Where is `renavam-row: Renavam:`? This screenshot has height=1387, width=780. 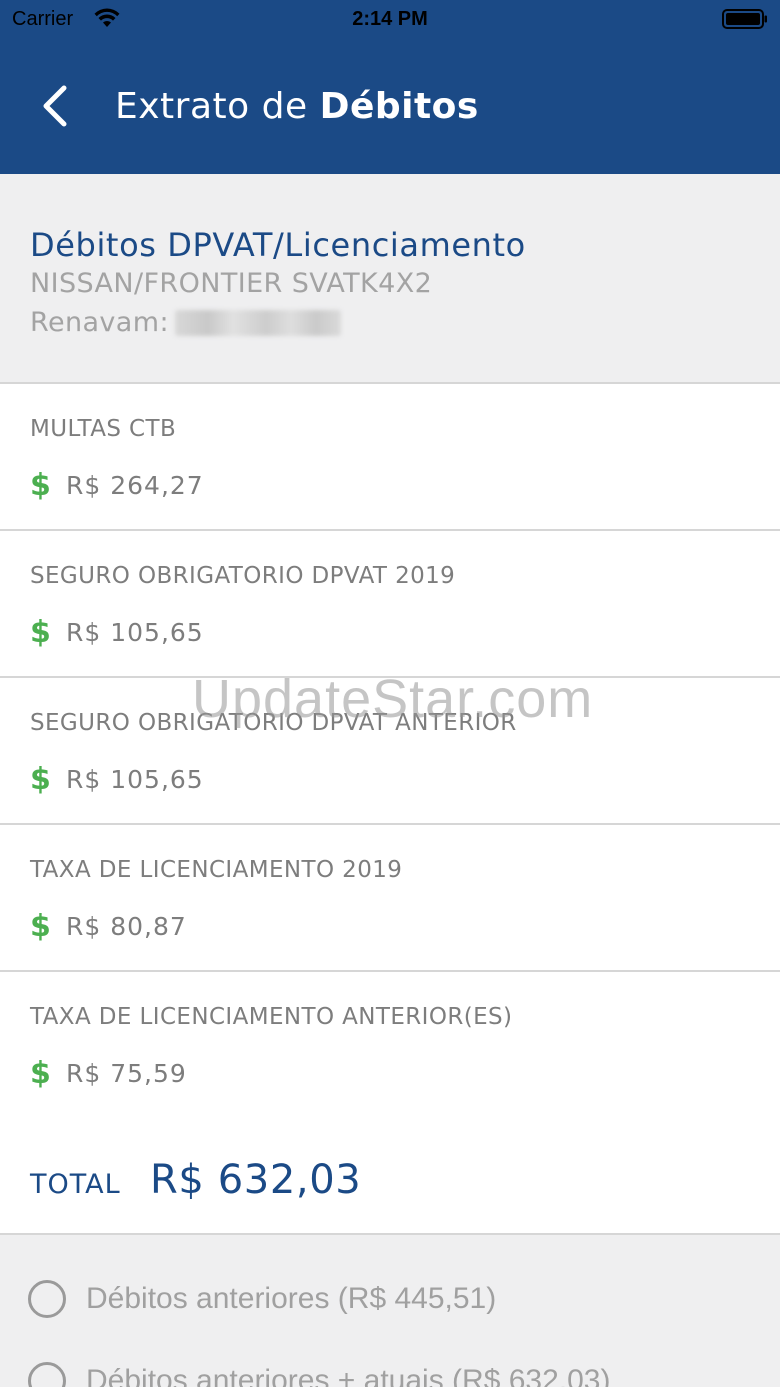
renavam-row: Renavam: is located at coordinates (185, 322).